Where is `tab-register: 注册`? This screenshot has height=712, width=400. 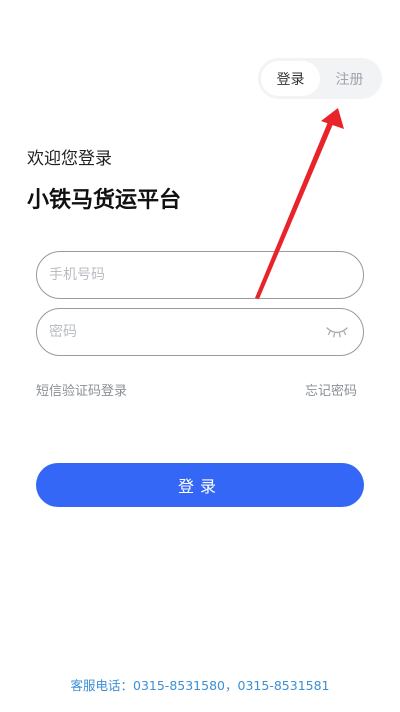 tab-register: 注册 is located at coordinates (349, 78).